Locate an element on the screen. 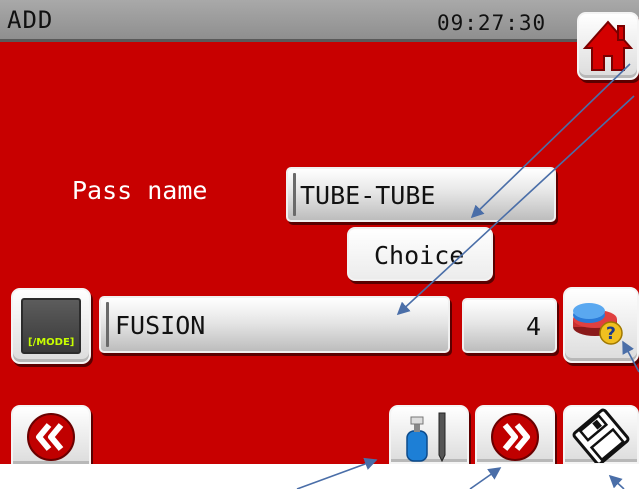  mode-count-field: 4 is located at coordinates (509, 325).